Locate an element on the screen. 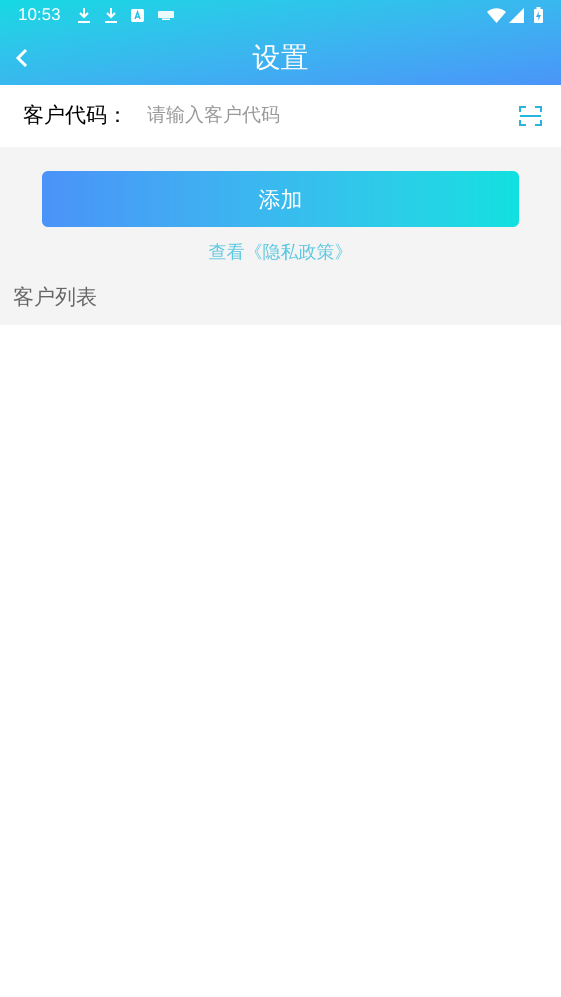 This screenshot has height=997, width=561. field-label: 客户代码： is located at coordinates (76, 116).